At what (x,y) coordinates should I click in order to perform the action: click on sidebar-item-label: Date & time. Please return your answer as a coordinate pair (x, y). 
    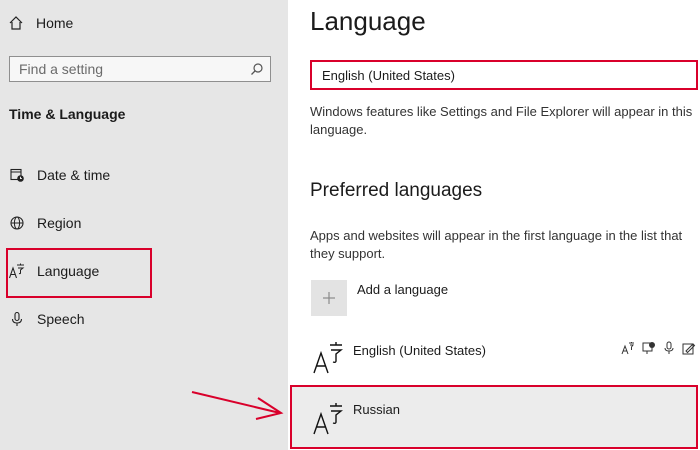
    Looking at the image, I should click on (74, 175).